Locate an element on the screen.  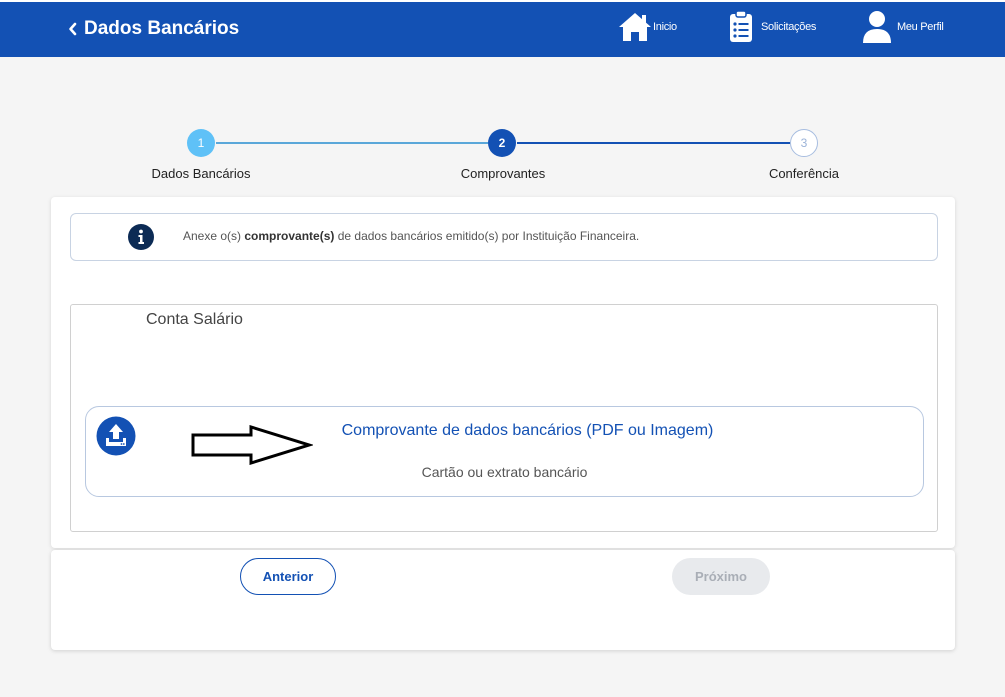
top-border is located at coordinates (502, 1).